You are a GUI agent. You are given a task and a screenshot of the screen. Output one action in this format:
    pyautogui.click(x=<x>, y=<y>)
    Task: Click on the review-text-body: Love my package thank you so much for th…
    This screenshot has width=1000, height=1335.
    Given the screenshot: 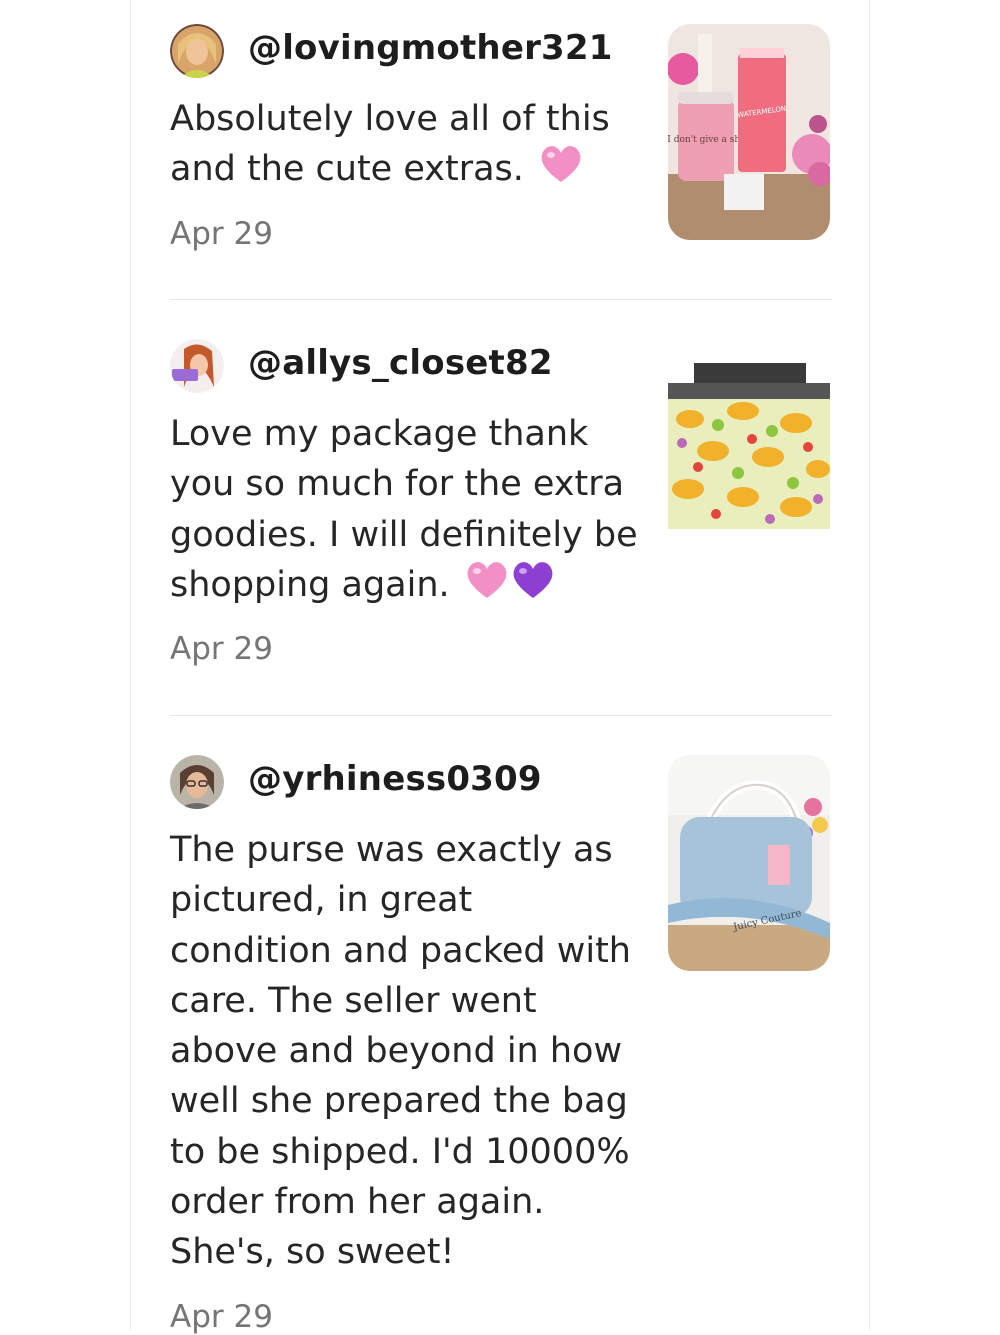 What is the action you would take?
    pyautogui.click(x=404, y=509)
    